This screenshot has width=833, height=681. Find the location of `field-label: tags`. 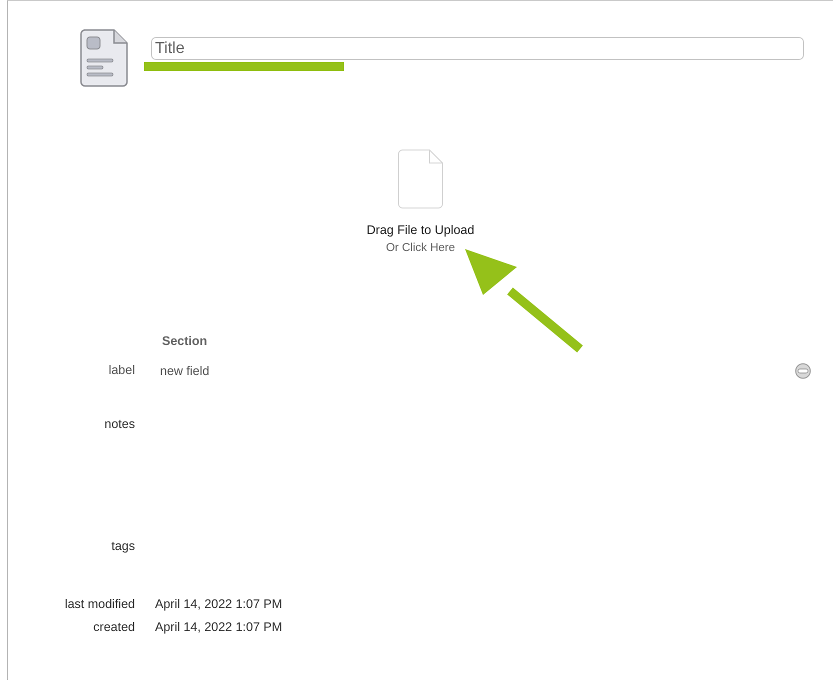

field-label: tags is located at coordinates (122, 546).